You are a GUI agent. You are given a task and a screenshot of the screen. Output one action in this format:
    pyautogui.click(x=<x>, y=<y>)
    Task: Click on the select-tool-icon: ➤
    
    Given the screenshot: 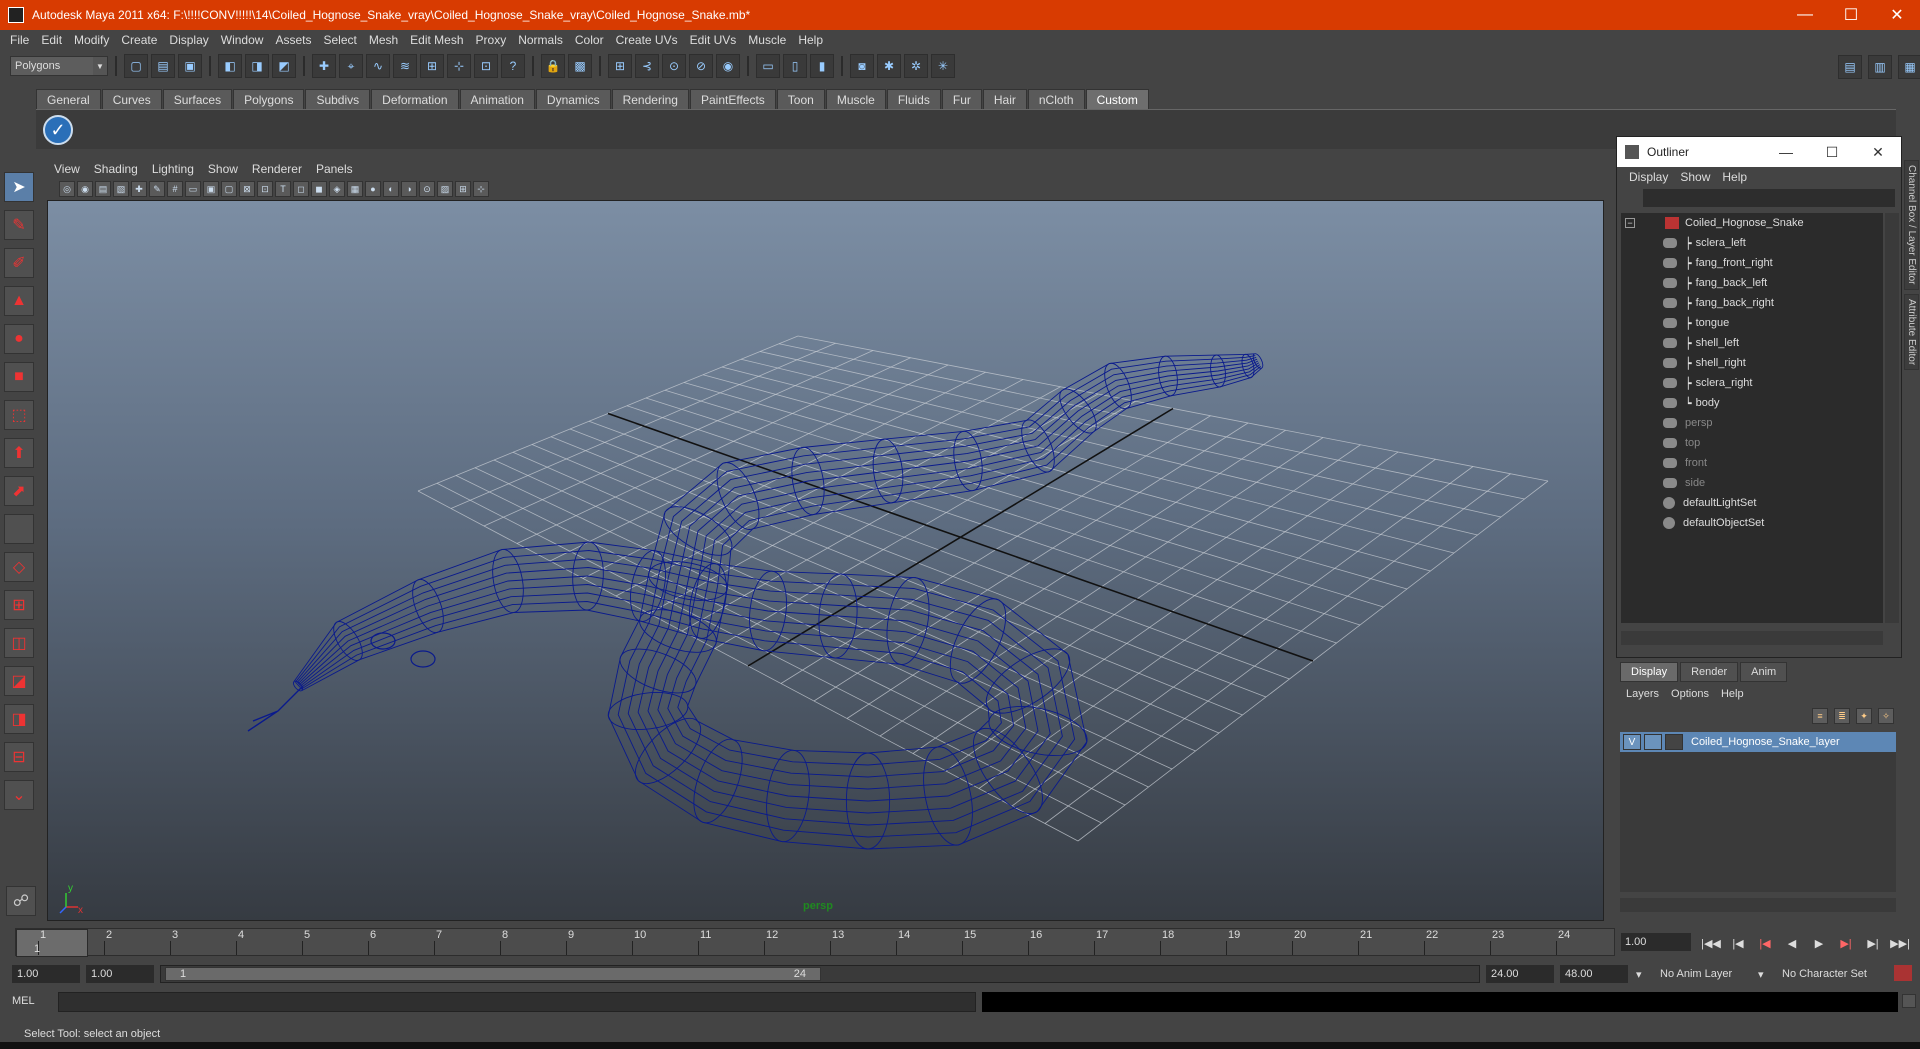 What is the action you would take?
    pyautogui.click(x=19, y=187)
    